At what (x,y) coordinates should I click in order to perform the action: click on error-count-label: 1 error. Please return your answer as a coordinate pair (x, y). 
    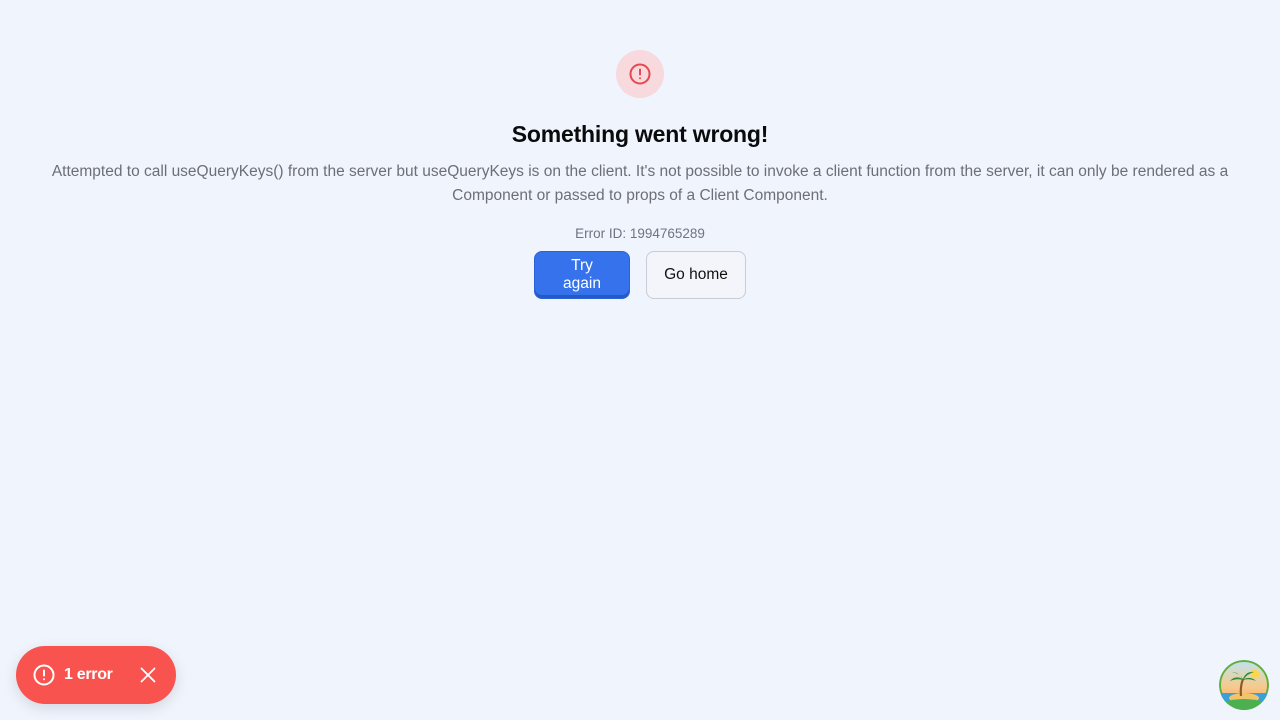
    Looking at the image, I should click on (88, 674).